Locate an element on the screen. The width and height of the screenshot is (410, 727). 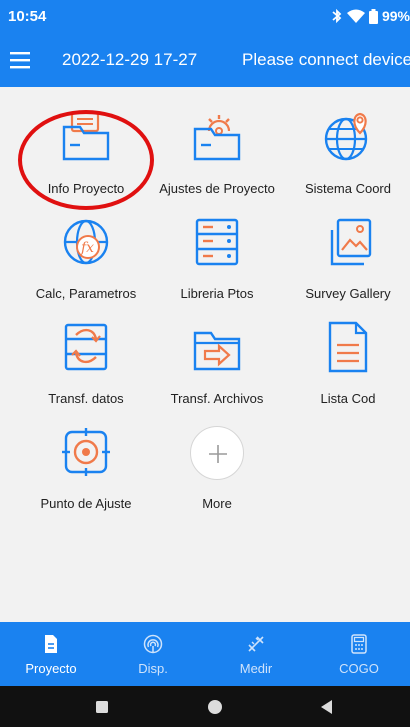
grid-item-punto-de-ajuste: Punto de Ajuste is located at coordinates (86, 460).